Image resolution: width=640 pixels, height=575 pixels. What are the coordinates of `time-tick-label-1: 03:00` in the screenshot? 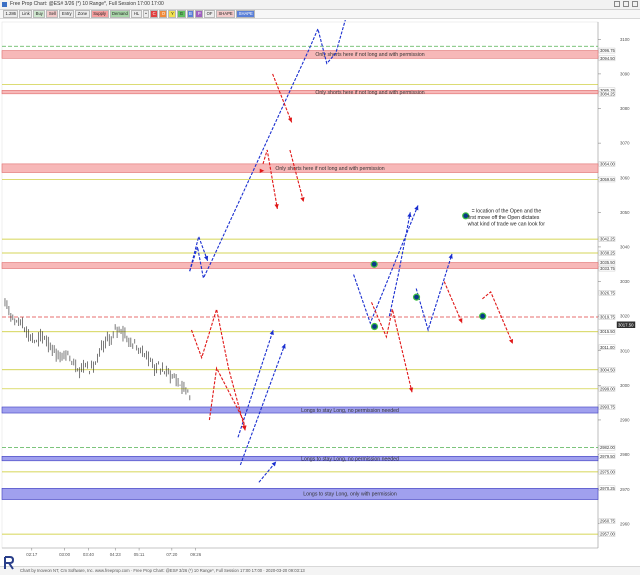 It's located at (65, 554).